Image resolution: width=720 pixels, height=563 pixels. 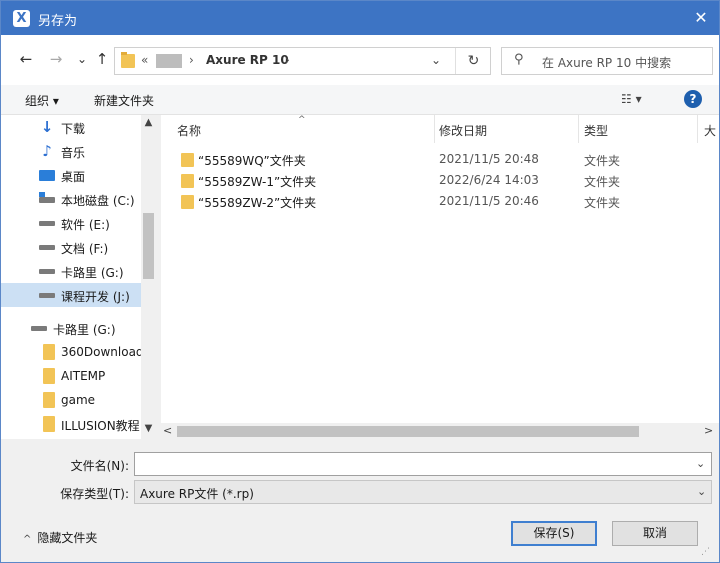 What do you see at coordinates (489, 159) in the screenshot?
I see `file-date: 2021/11/5 20:48` at bounding box center [489, 159].